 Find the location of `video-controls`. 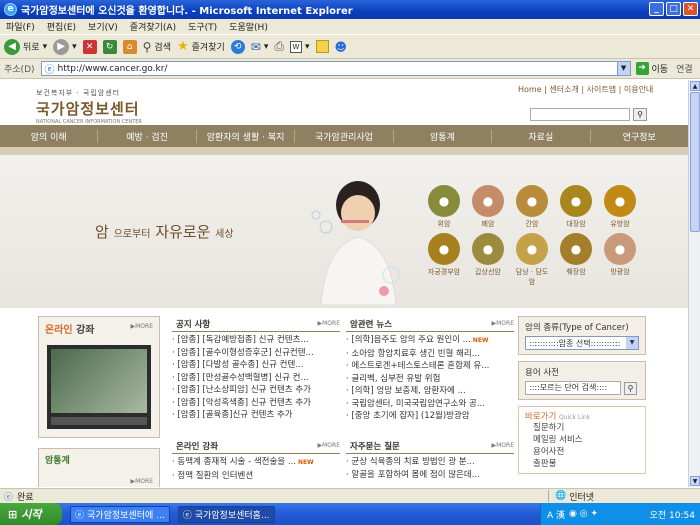

video-controls is located at coordinates (99, 421).